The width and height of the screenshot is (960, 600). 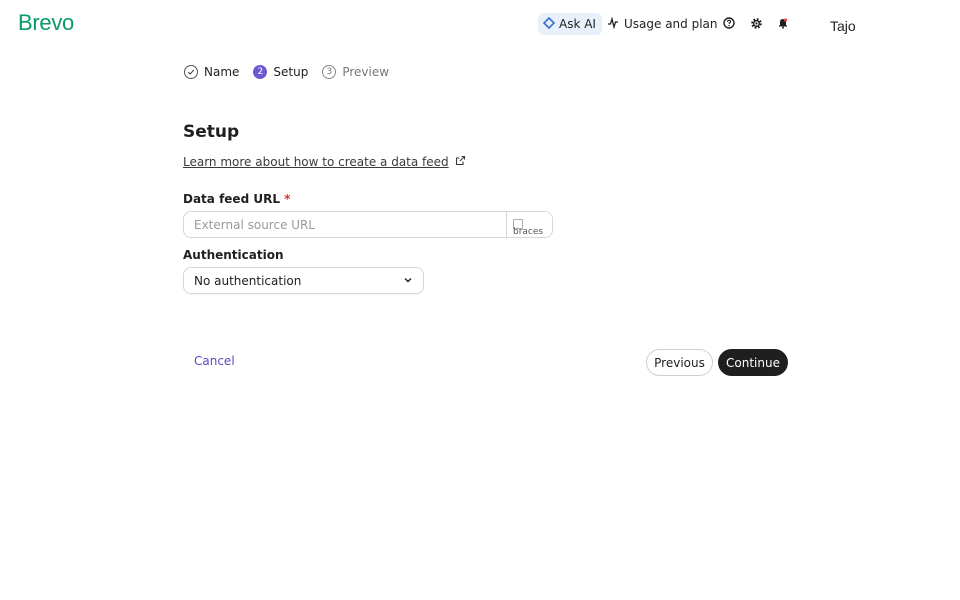 What do you see at coordinates (248, 280) in the screenshot?
I see `authentication-value: No authentication` at bounding box center [248, 280].